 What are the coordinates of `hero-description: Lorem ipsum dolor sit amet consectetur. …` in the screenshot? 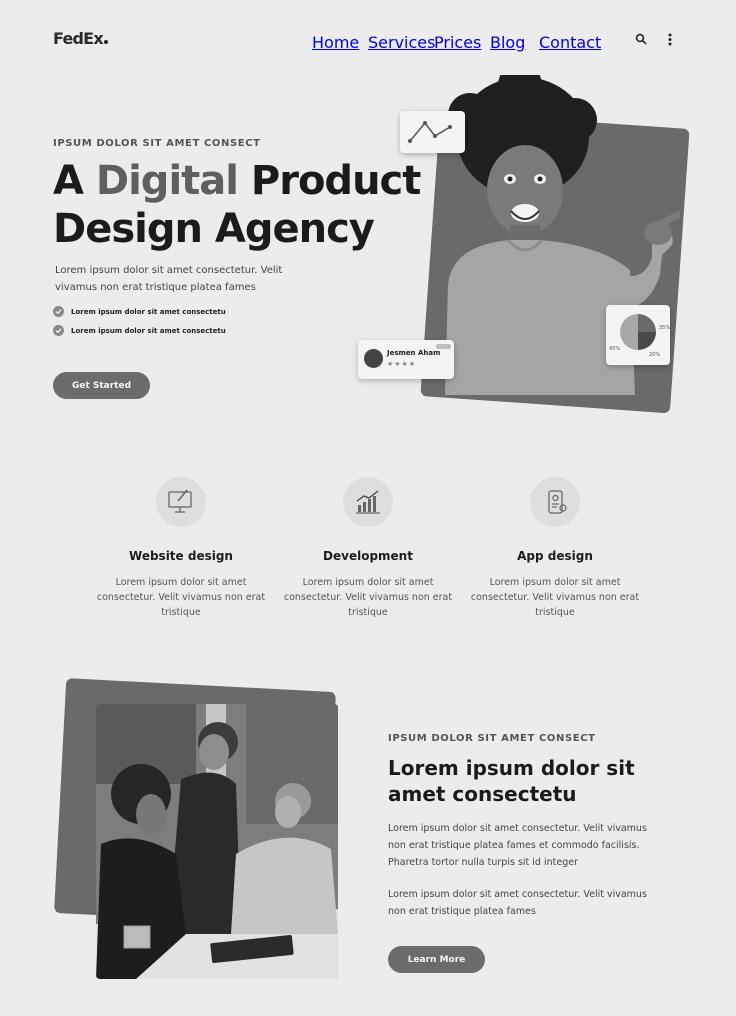 It's located at (169, 279).